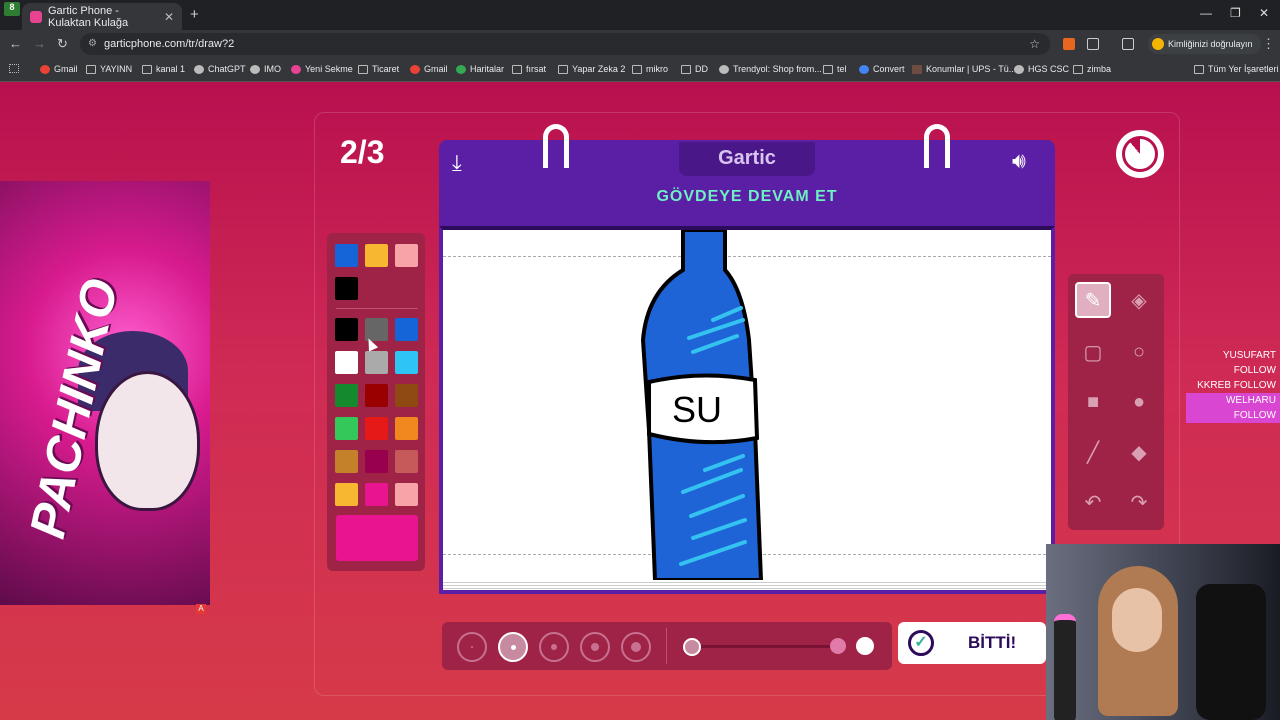  I want to click on timer-icon, so click(1140, 154).